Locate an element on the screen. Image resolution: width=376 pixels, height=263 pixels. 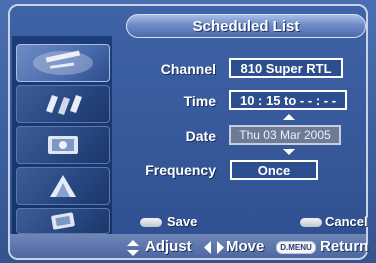
time-up-arrow-icon is located at coordinates (289, 117).